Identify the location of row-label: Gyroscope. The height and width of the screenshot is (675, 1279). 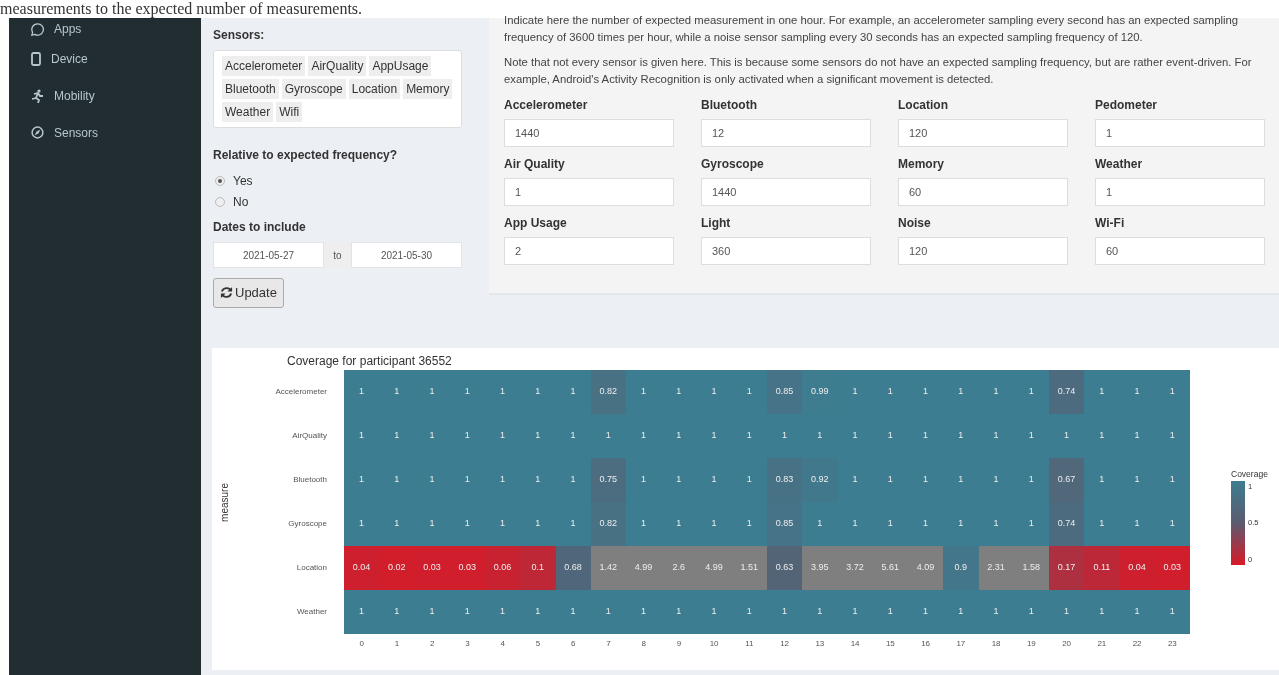
(307, 524).